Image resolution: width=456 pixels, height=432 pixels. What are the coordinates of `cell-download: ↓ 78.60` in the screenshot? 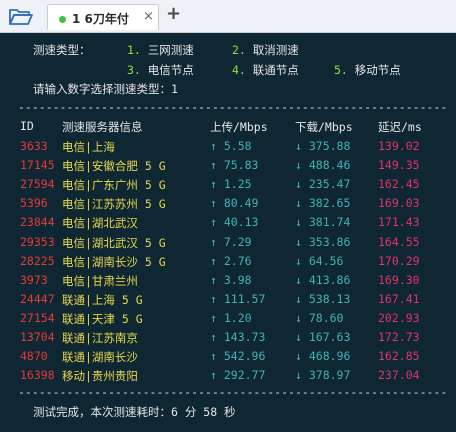 It's located at (319, 317).